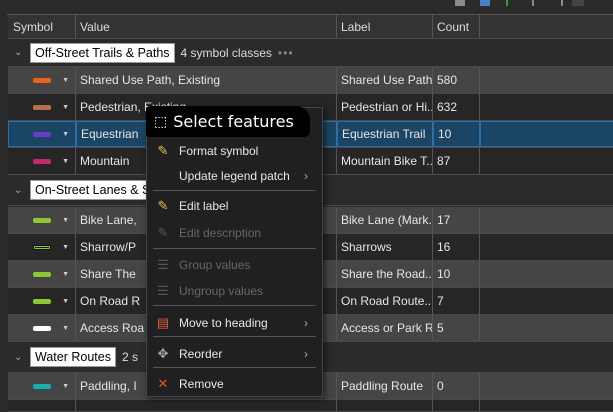  What do you see at coordinates (546, 26) in the screenshot?
I see `column-header-empty` at bounding box center [546, 26].